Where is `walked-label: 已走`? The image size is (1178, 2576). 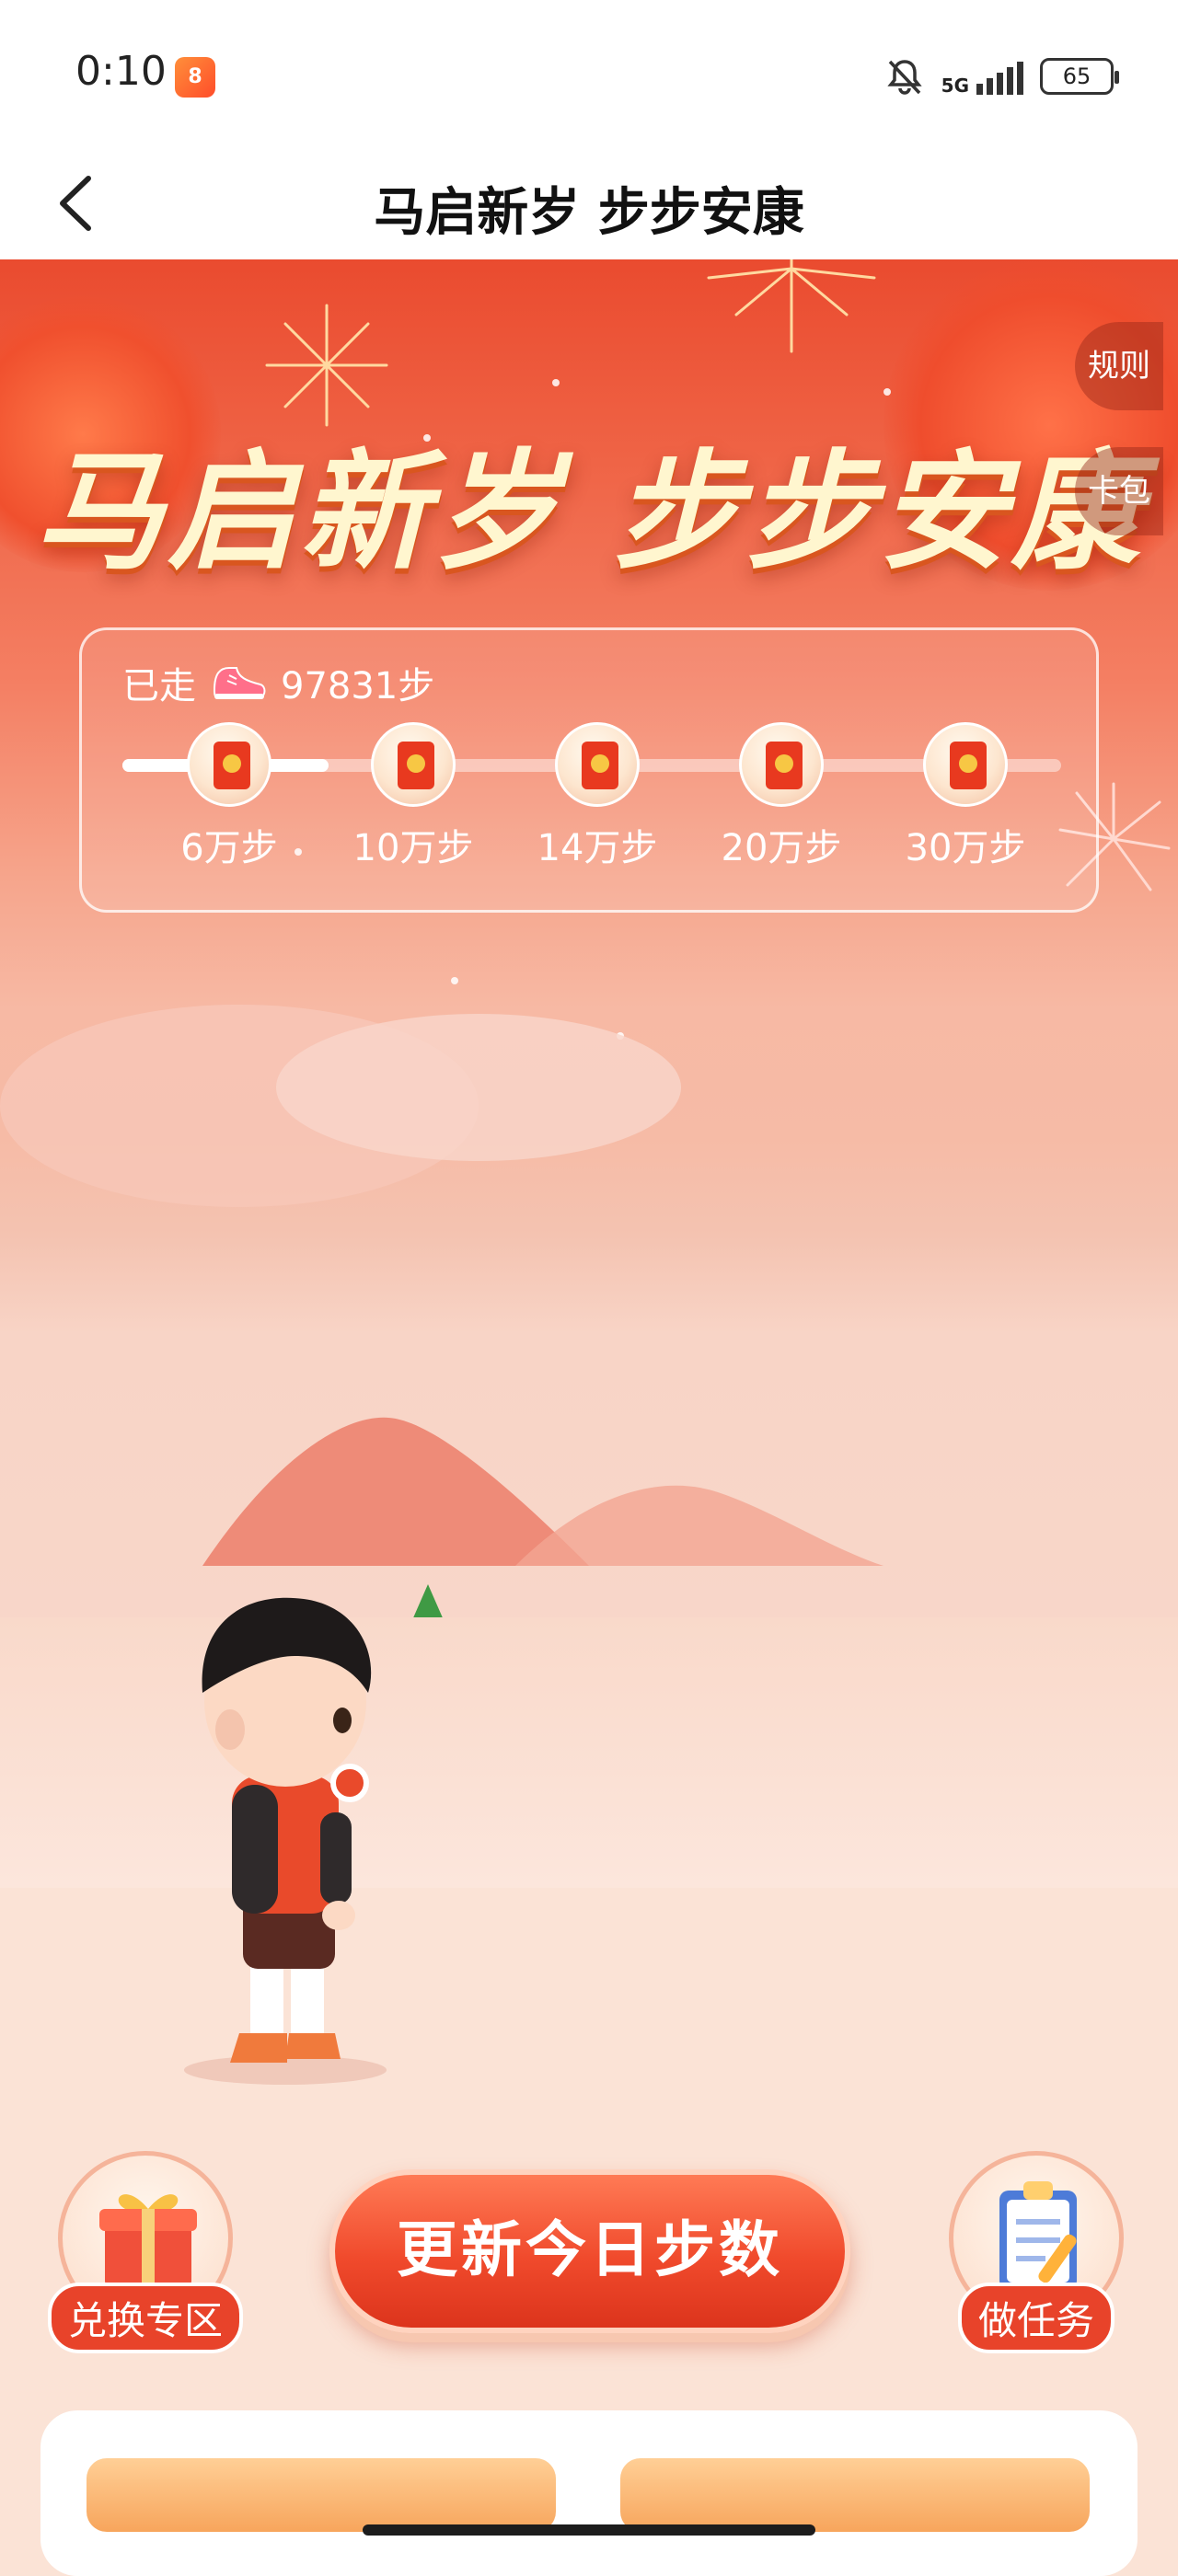
walked-label: 已走 is located at coordinates (159, 686).